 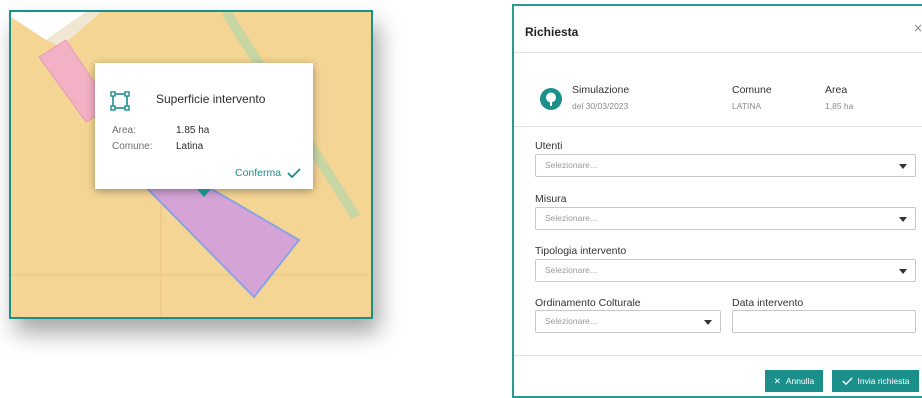 I want to click on data-intervento-input, so click(x=824, y=321).